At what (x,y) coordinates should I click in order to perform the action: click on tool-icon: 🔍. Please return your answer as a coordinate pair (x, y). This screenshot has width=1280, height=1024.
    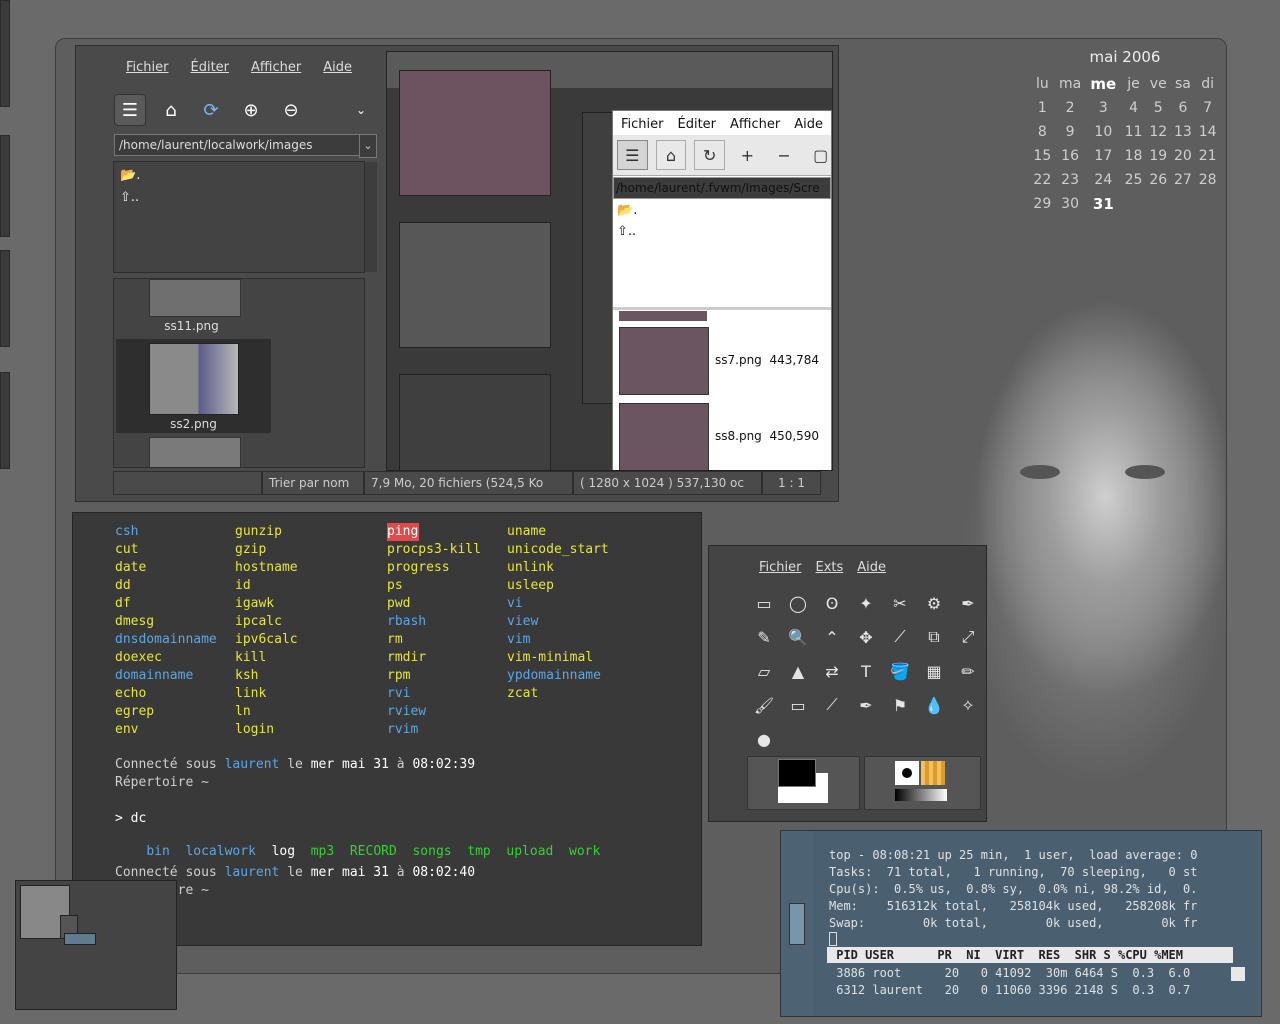
    Looking at the image, I should click on (798, 637).